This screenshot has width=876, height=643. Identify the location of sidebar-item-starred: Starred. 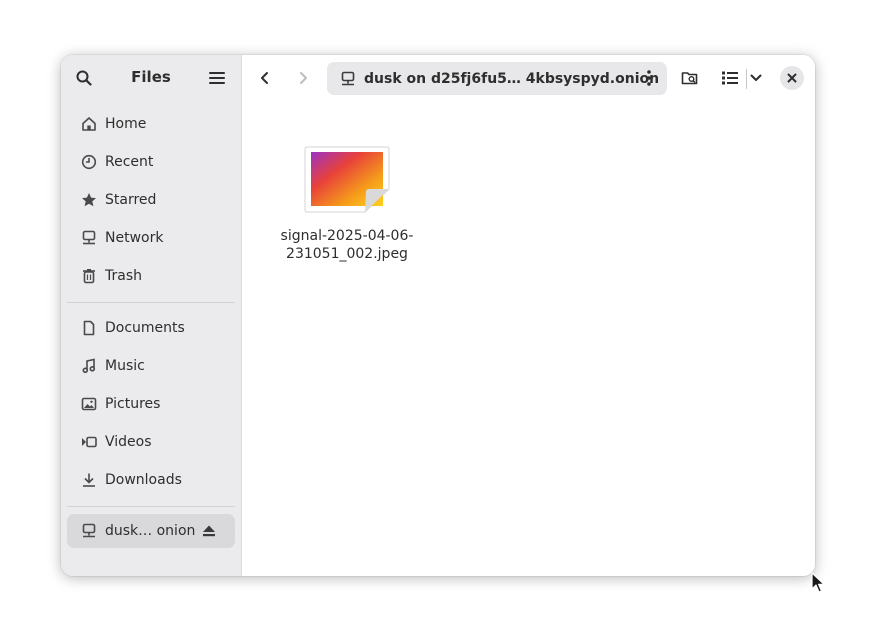
(151, 200).